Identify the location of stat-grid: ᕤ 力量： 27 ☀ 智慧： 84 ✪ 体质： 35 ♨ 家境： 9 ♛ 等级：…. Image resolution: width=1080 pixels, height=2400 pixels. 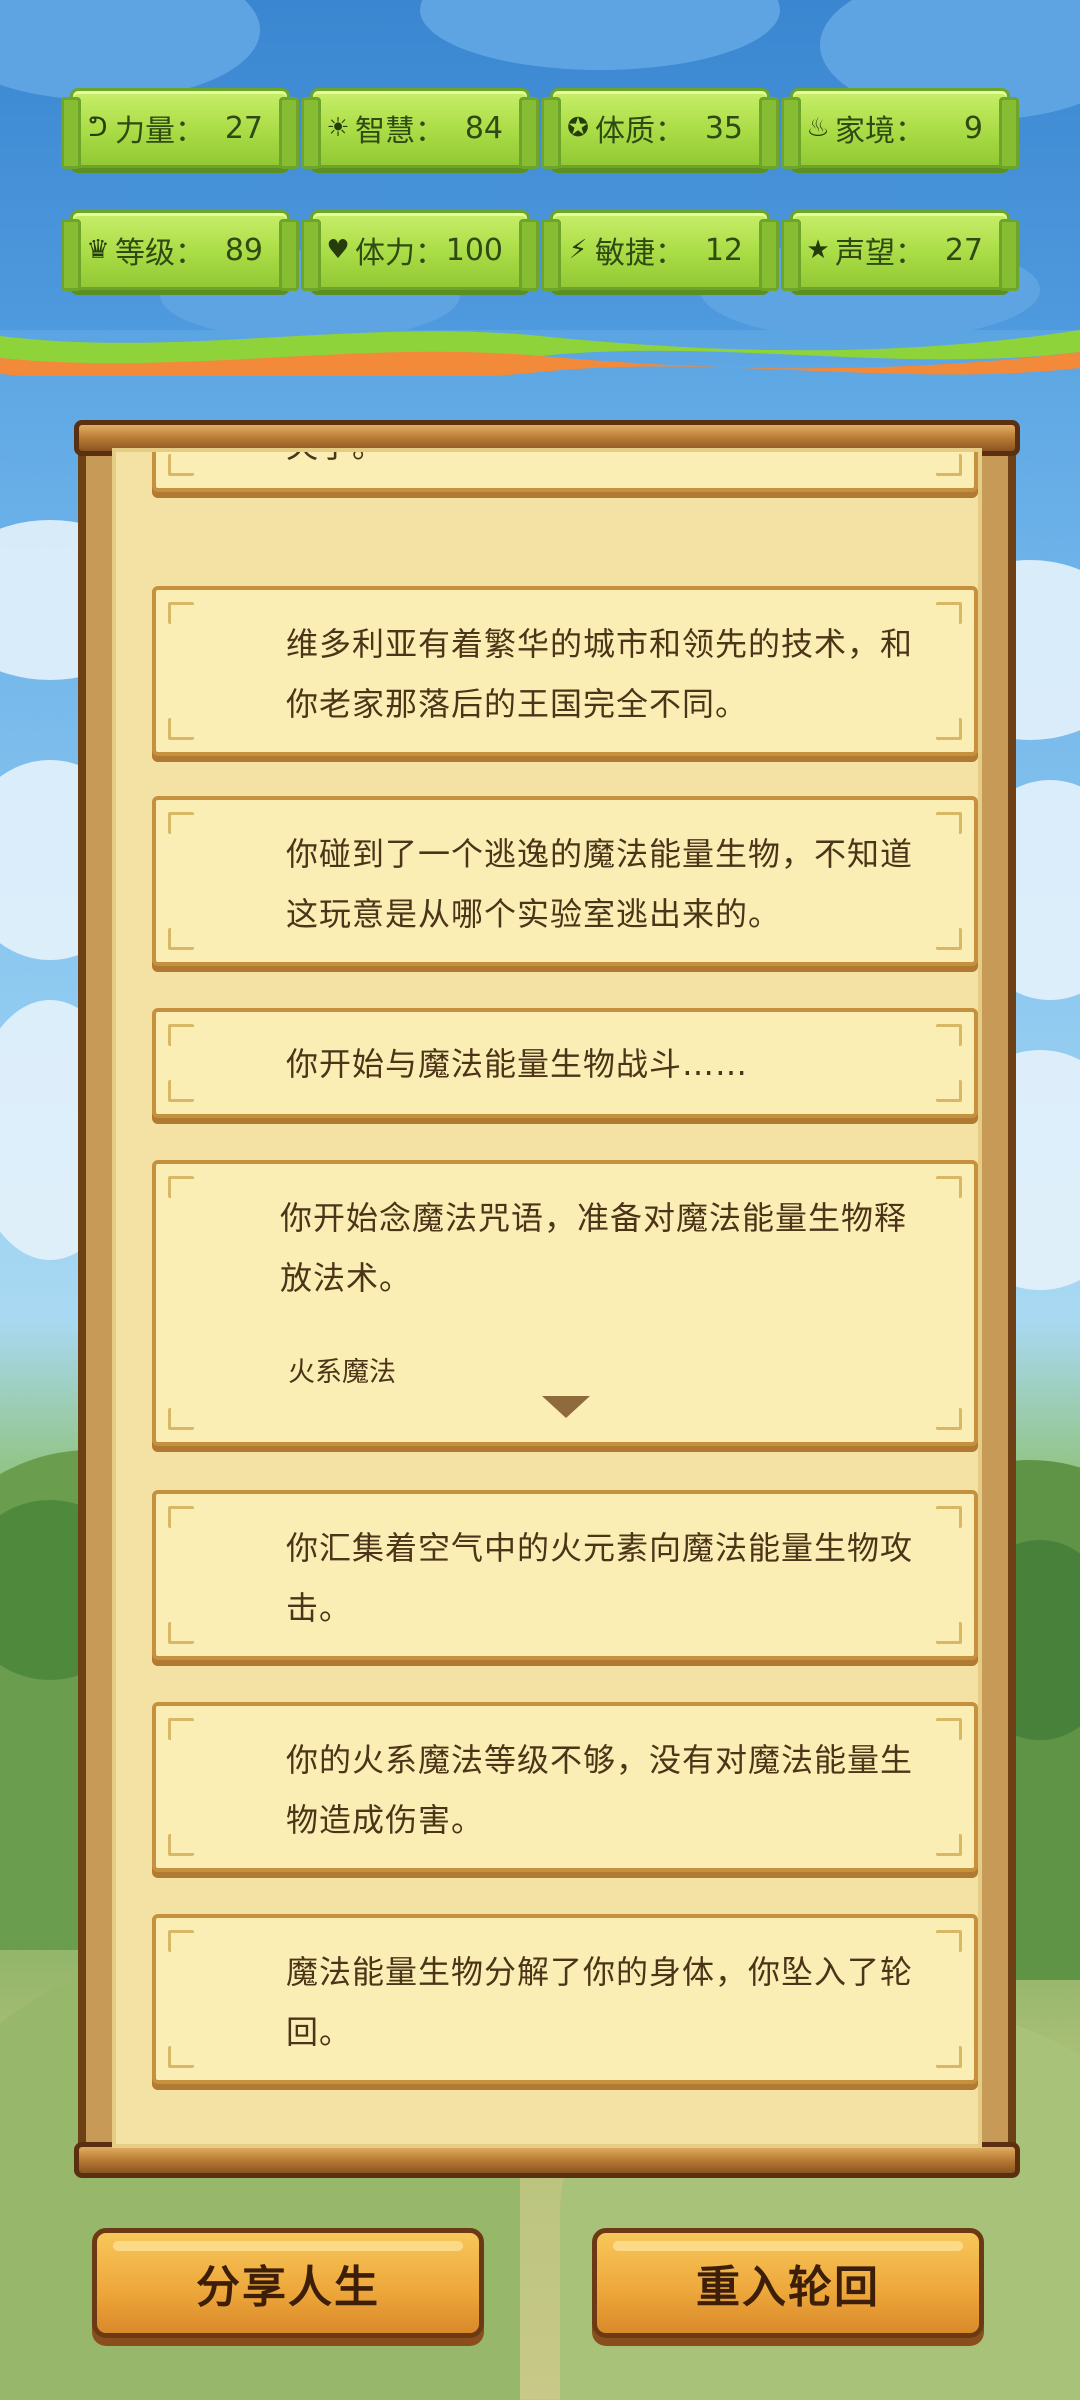
(540, 189).